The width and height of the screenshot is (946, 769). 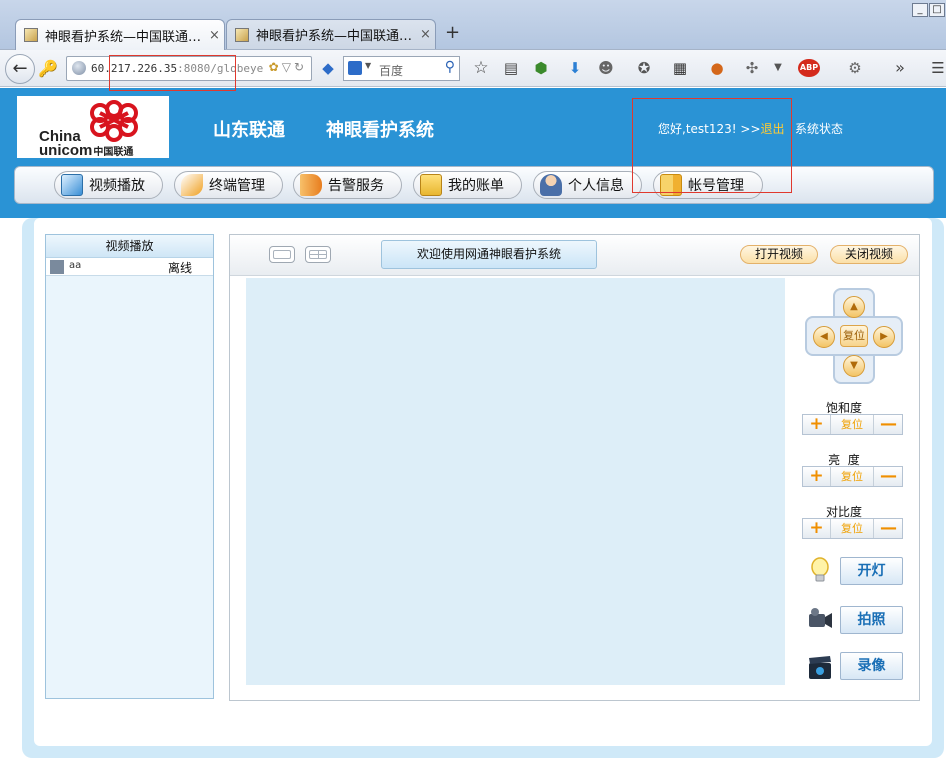 What do you see at coordinates (380, 130) in the screenshot?
I see `system-title: 神眼看护系统` at bounding box center [380, 130].